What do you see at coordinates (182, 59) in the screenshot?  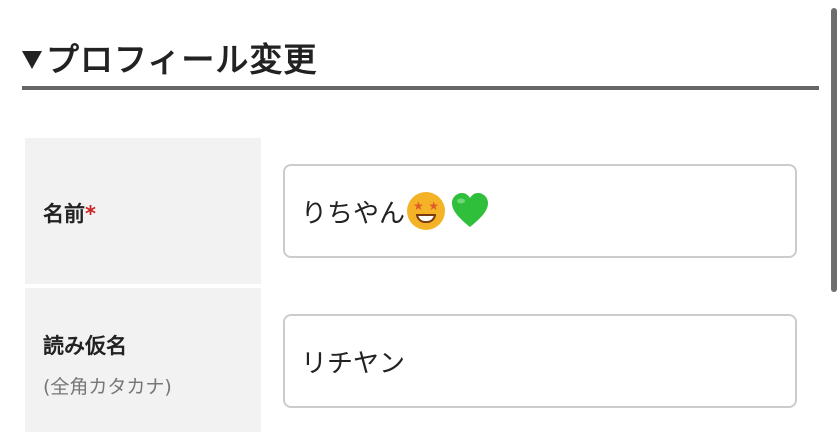 I see `section-title-text: プロフィール変更` at bounding box center [182, 59].